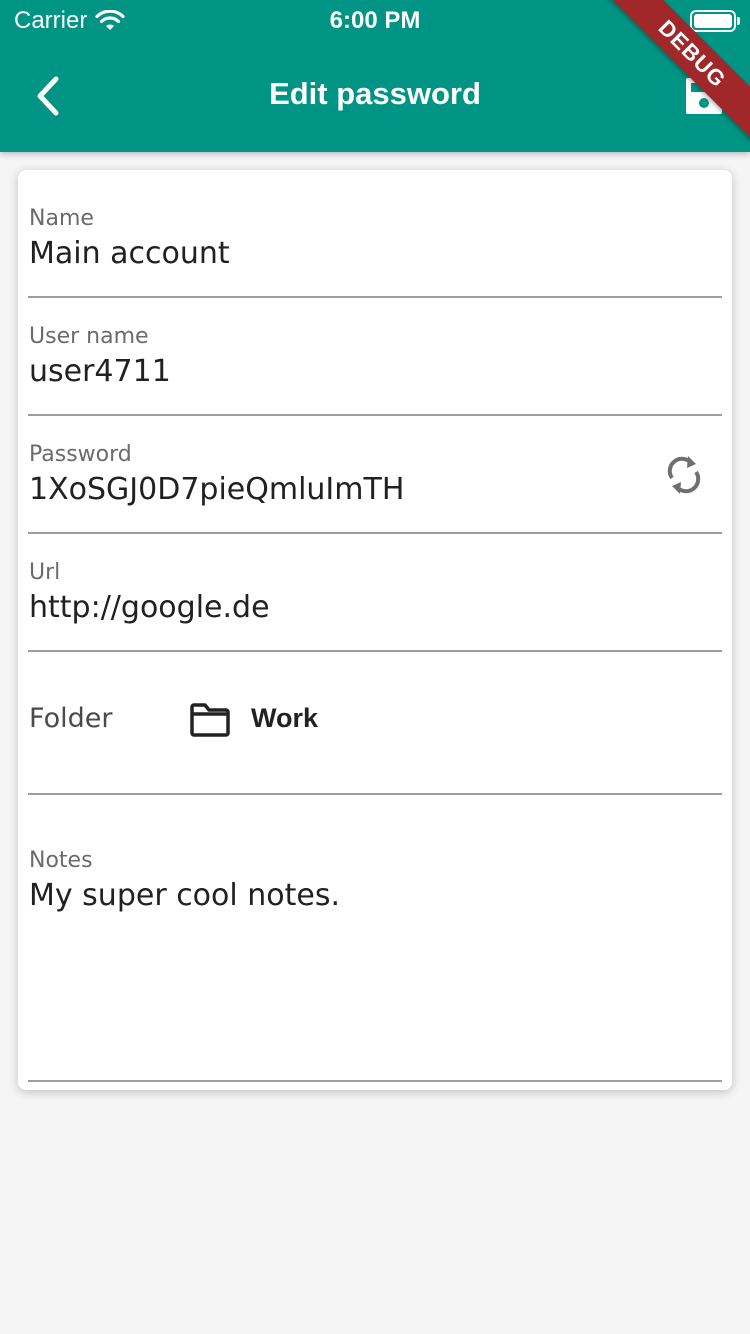 The image size is (750, 1334). I want to click on folder-label: Folder, so click(71, 718).